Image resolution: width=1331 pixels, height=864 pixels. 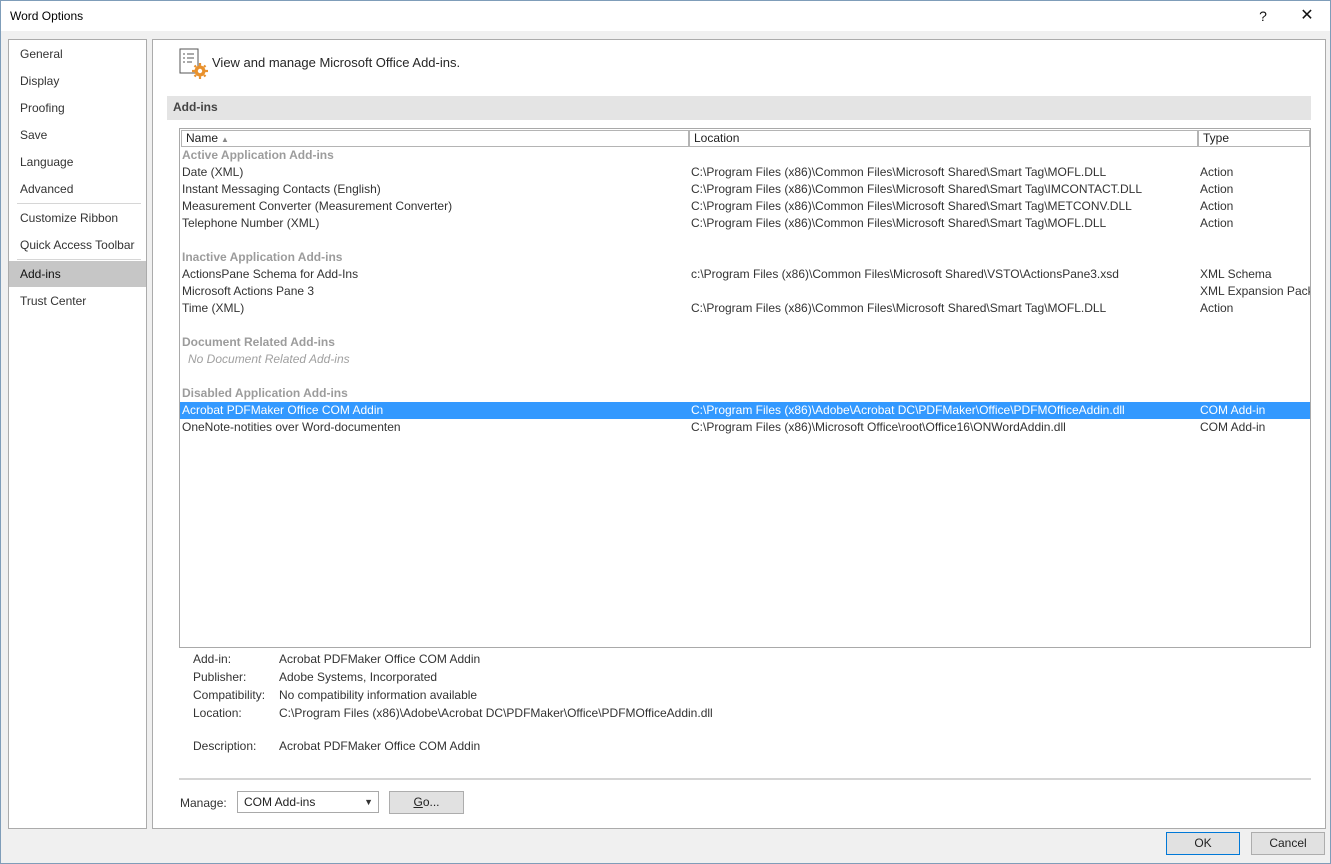 What do you see at coordinates (745, 779) in the screenshot?
I see `bottom-divider` at bounding box center [745, 779].